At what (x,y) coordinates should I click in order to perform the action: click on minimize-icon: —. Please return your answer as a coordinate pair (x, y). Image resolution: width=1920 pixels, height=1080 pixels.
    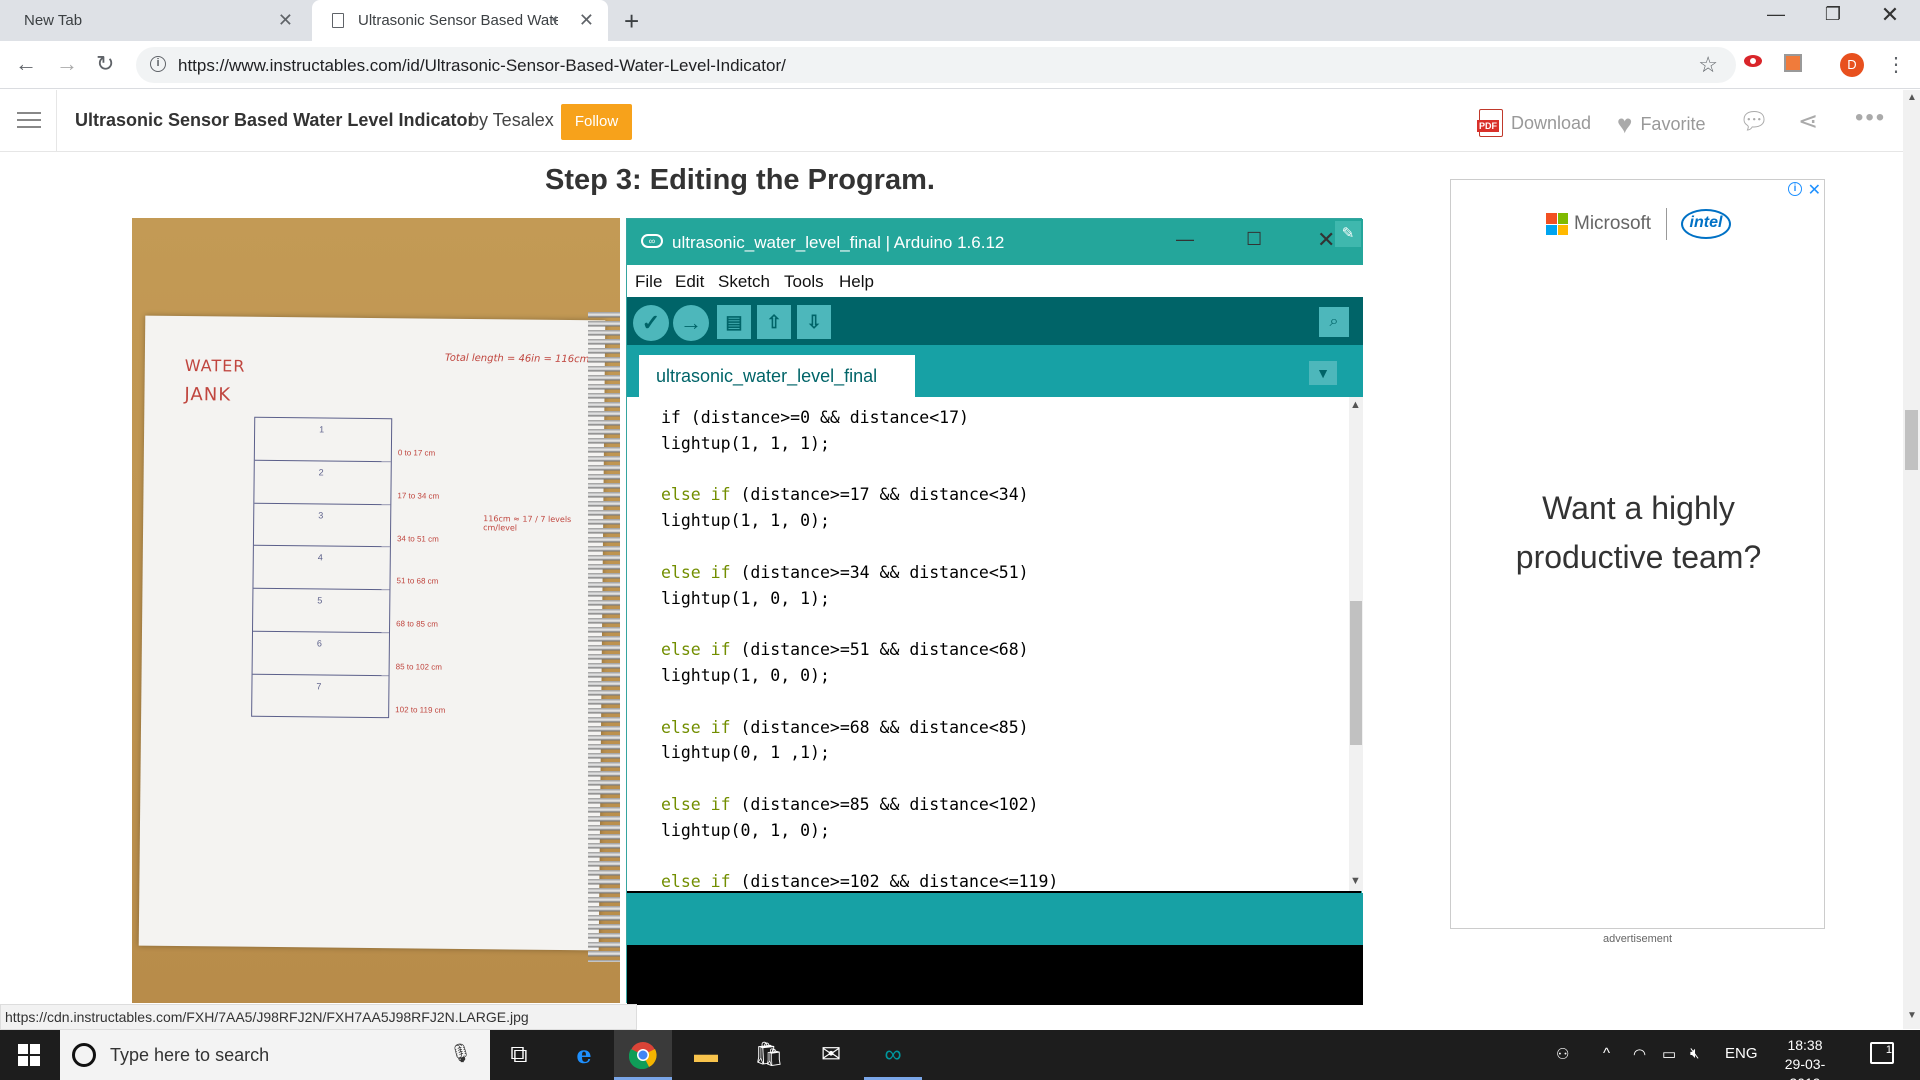
    Looking at the image, I should click on (1776, 14).